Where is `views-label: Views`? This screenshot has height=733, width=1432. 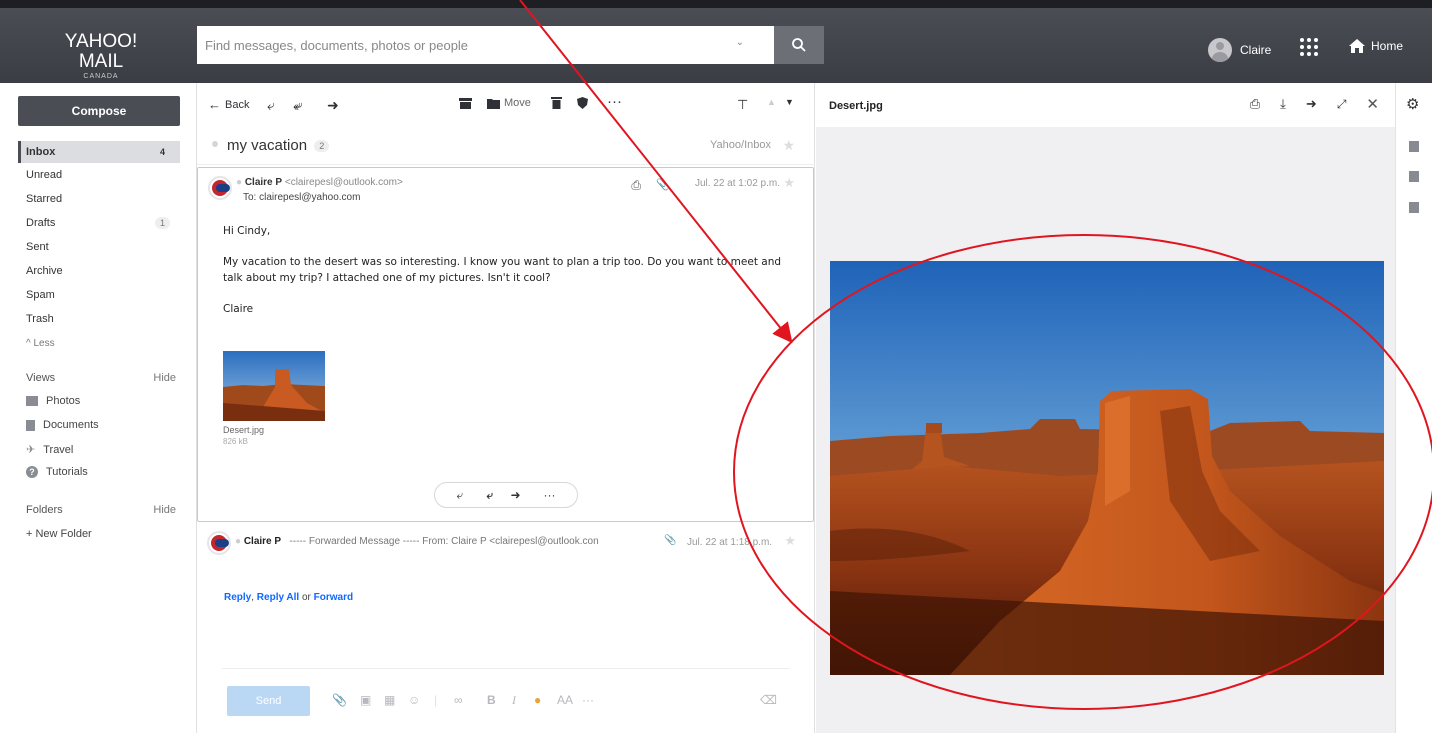
views-label: Views is located at coordinates (41, 378).